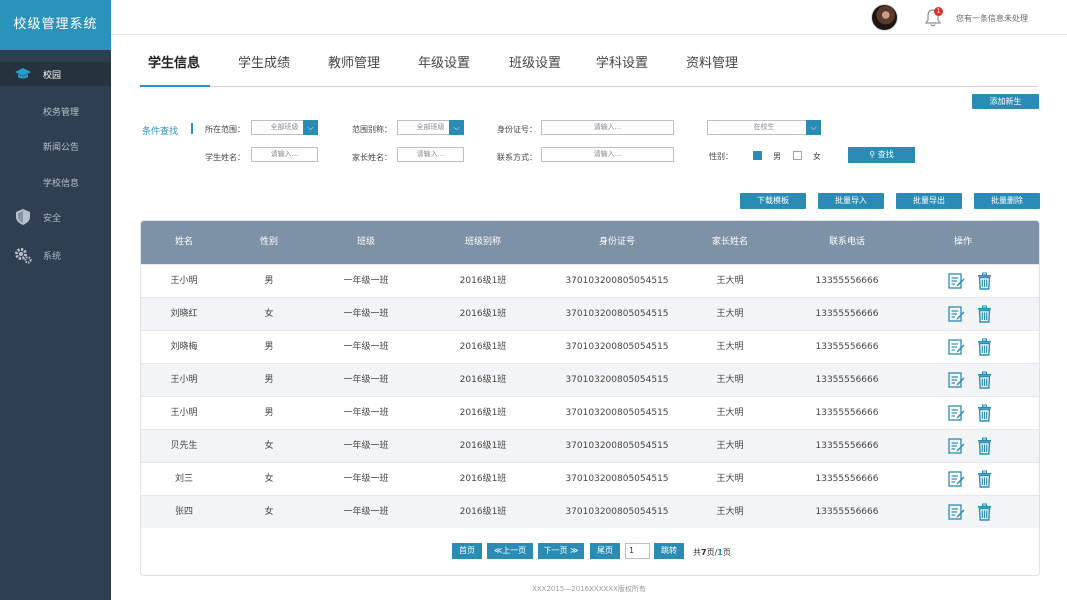 The height and width of the screenshot is (600, 1067). I want to click on batch-import-button: 批量导入, so click(851, 201).